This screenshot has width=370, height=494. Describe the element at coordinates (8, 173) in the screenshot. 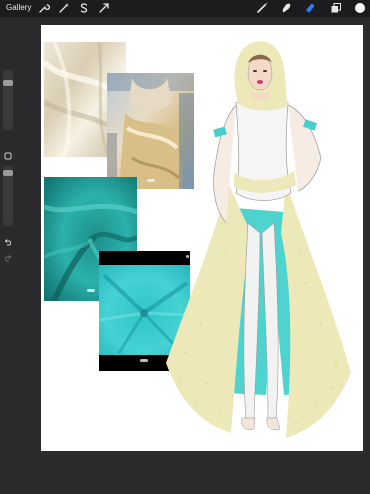

I see `opacity-knob` at that location.